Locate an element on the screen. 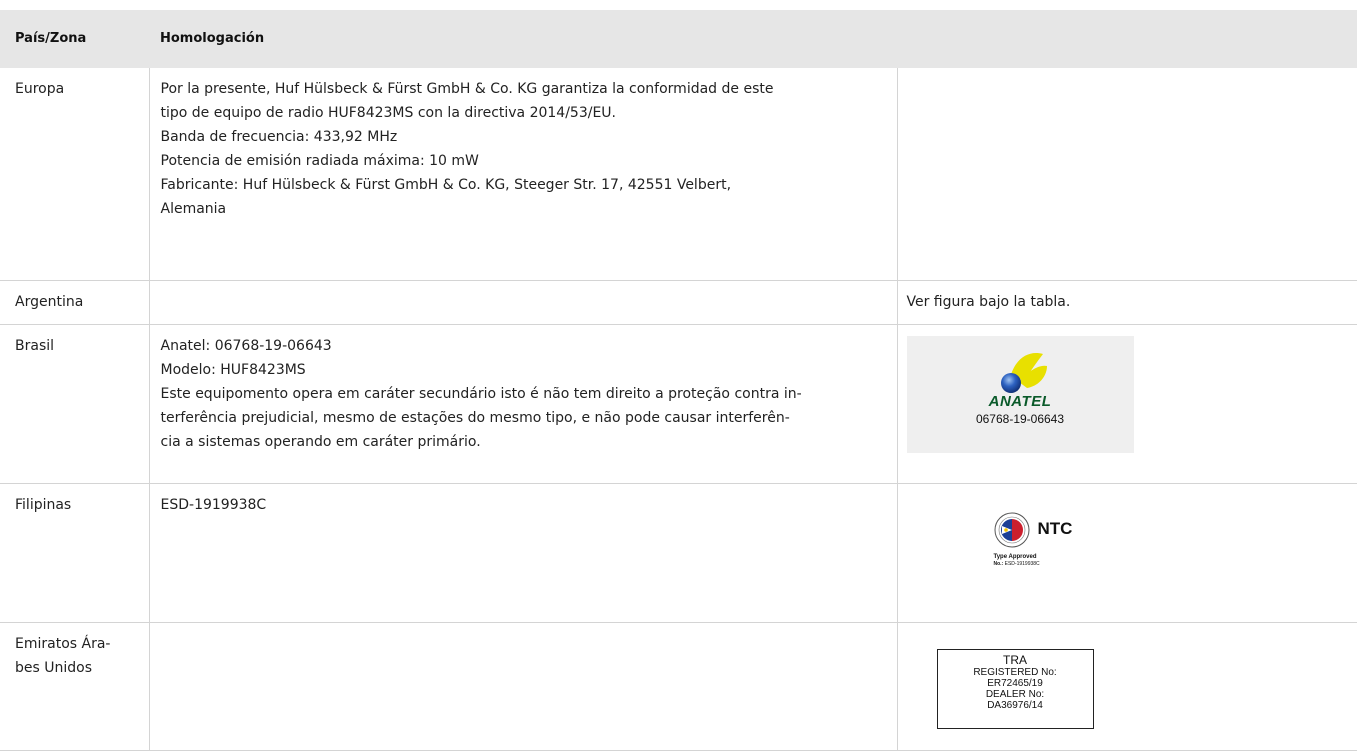 The width and height of the screenshot is (1357, 751). ntc-type-approved: Type Approved is located at coordinates (1015, 557).